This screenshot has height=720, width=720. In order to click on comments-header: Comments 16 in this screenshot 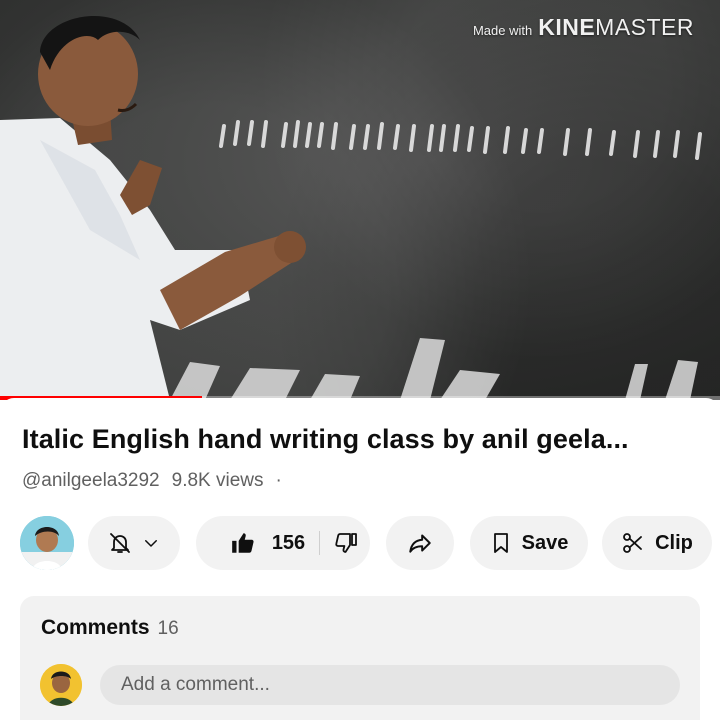, I will do `click(110, 628)`.